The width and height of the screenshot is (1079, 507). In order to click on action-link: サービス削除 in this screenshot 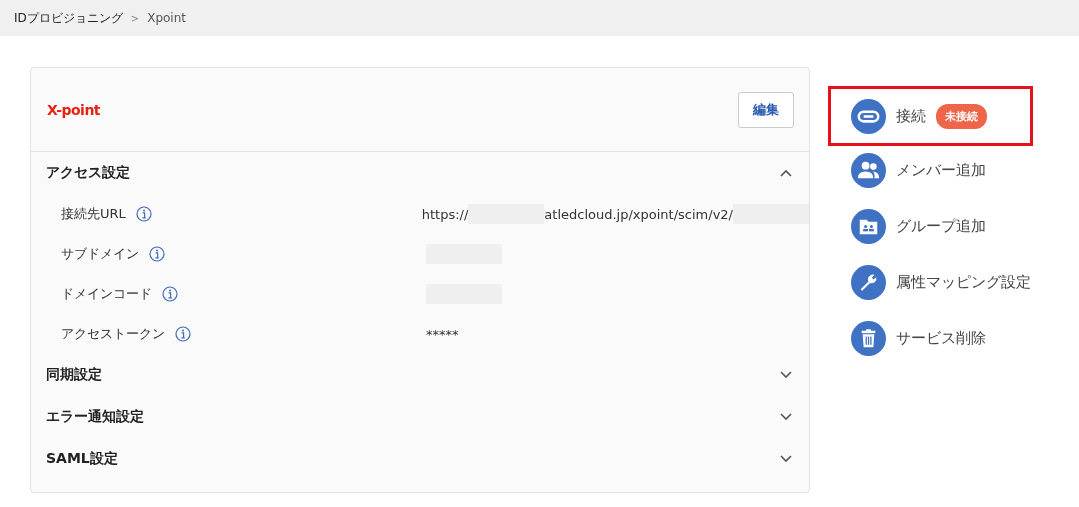, I will do `click(941, 338)`.